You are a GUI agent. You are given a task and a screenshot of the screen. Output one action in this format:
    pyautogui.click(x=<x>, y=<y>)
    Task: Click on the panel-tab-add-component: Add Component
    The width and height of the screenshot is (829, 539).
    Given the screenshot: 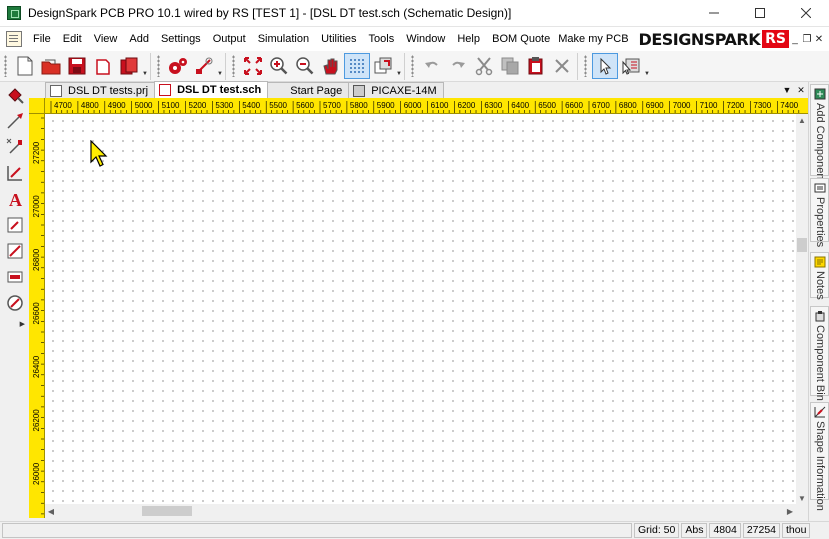 What is the action you would take?
    pyautogui.click(x=819, y=133)
    